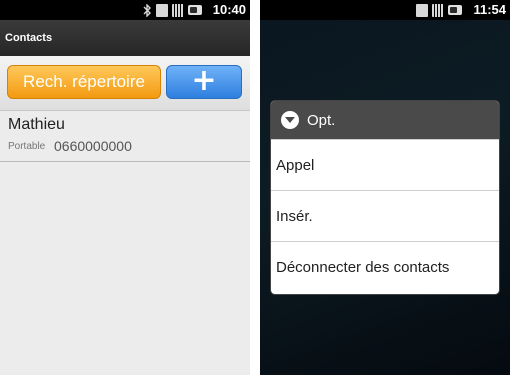 Image resolution: width=510 pixels, height=375 pixels. I want to click on contact-phone-number: 0660000000, so click(93, 146).